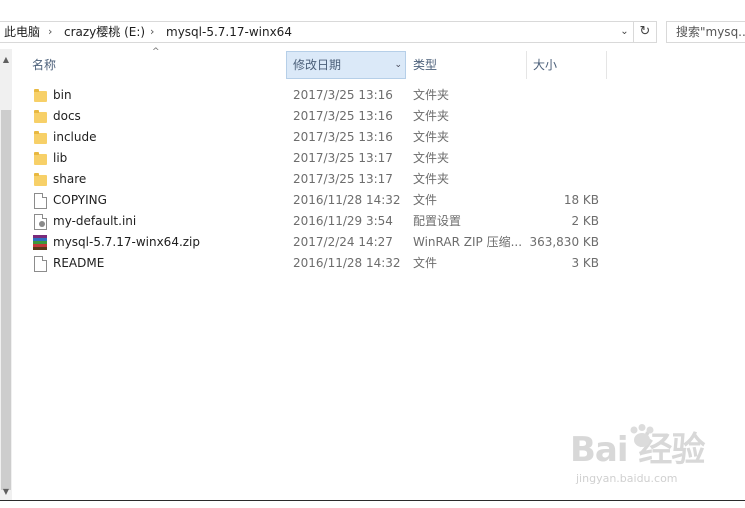  I want to click on file-name: COPYING, so click(80, 200).